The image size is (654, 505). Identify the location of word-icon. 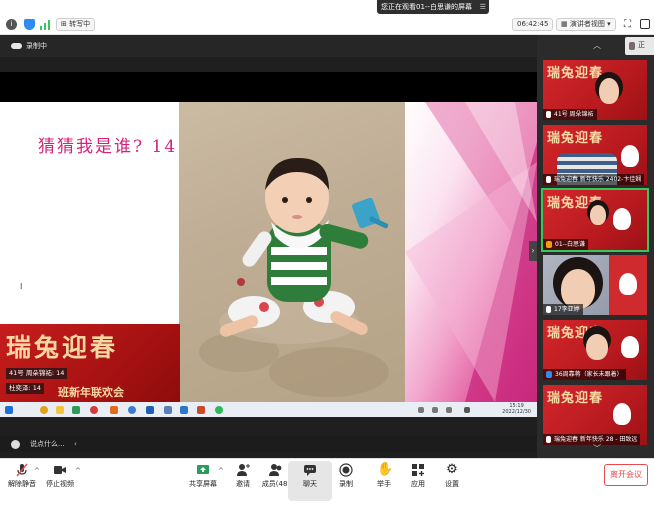
(150, 410).